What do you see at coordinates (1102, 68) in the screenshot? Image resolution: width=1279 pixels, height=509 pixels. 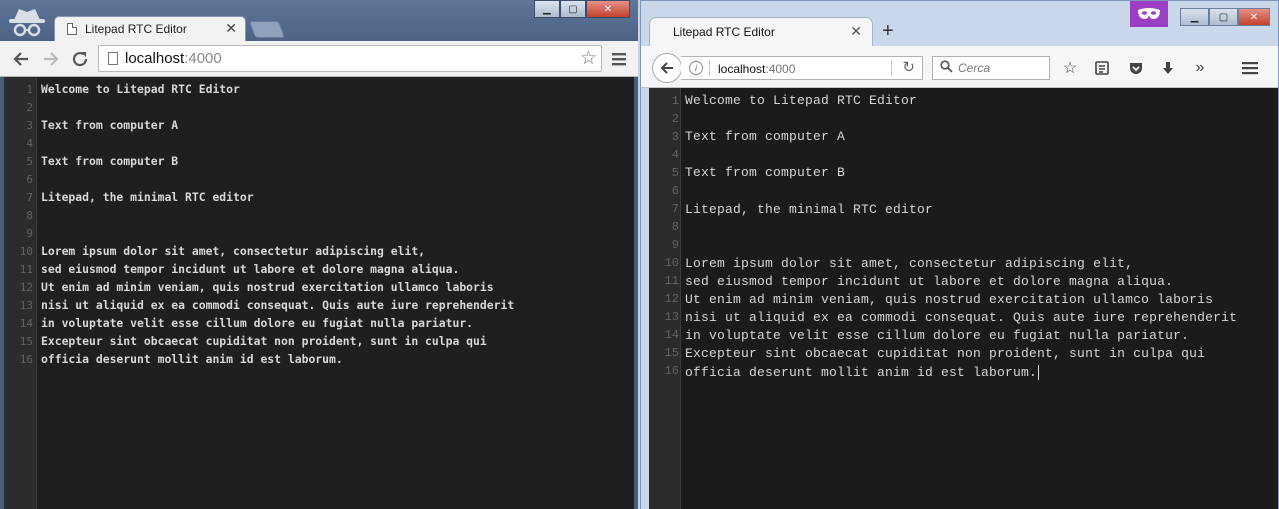 I see `reading-list-icon` at bounding box center [1102, 68].